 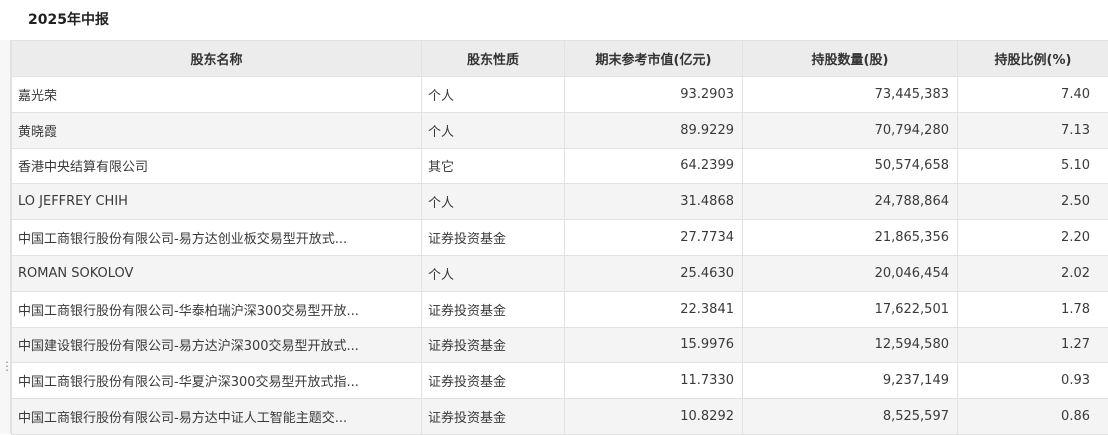 What do you see at coordinates (5, 237) in the screenshot?
I see `left-panel-edge: ⋮` at bounding box center [5, 237].